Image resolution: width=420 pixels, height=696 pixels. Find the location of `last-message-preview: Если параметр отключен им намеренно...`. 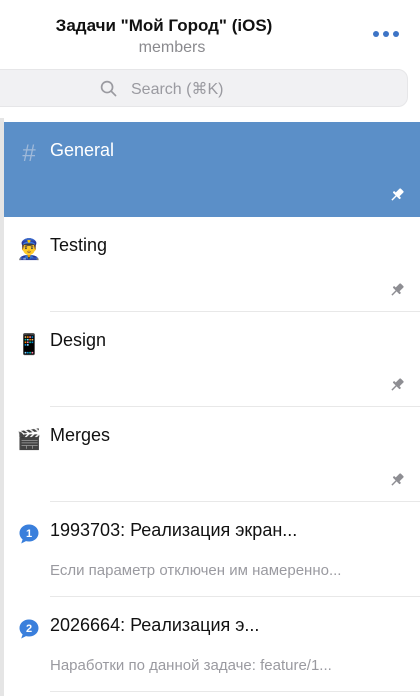

last-message-preview: Если параметр отключен им намеренно... is located at coordinates (196, 570).